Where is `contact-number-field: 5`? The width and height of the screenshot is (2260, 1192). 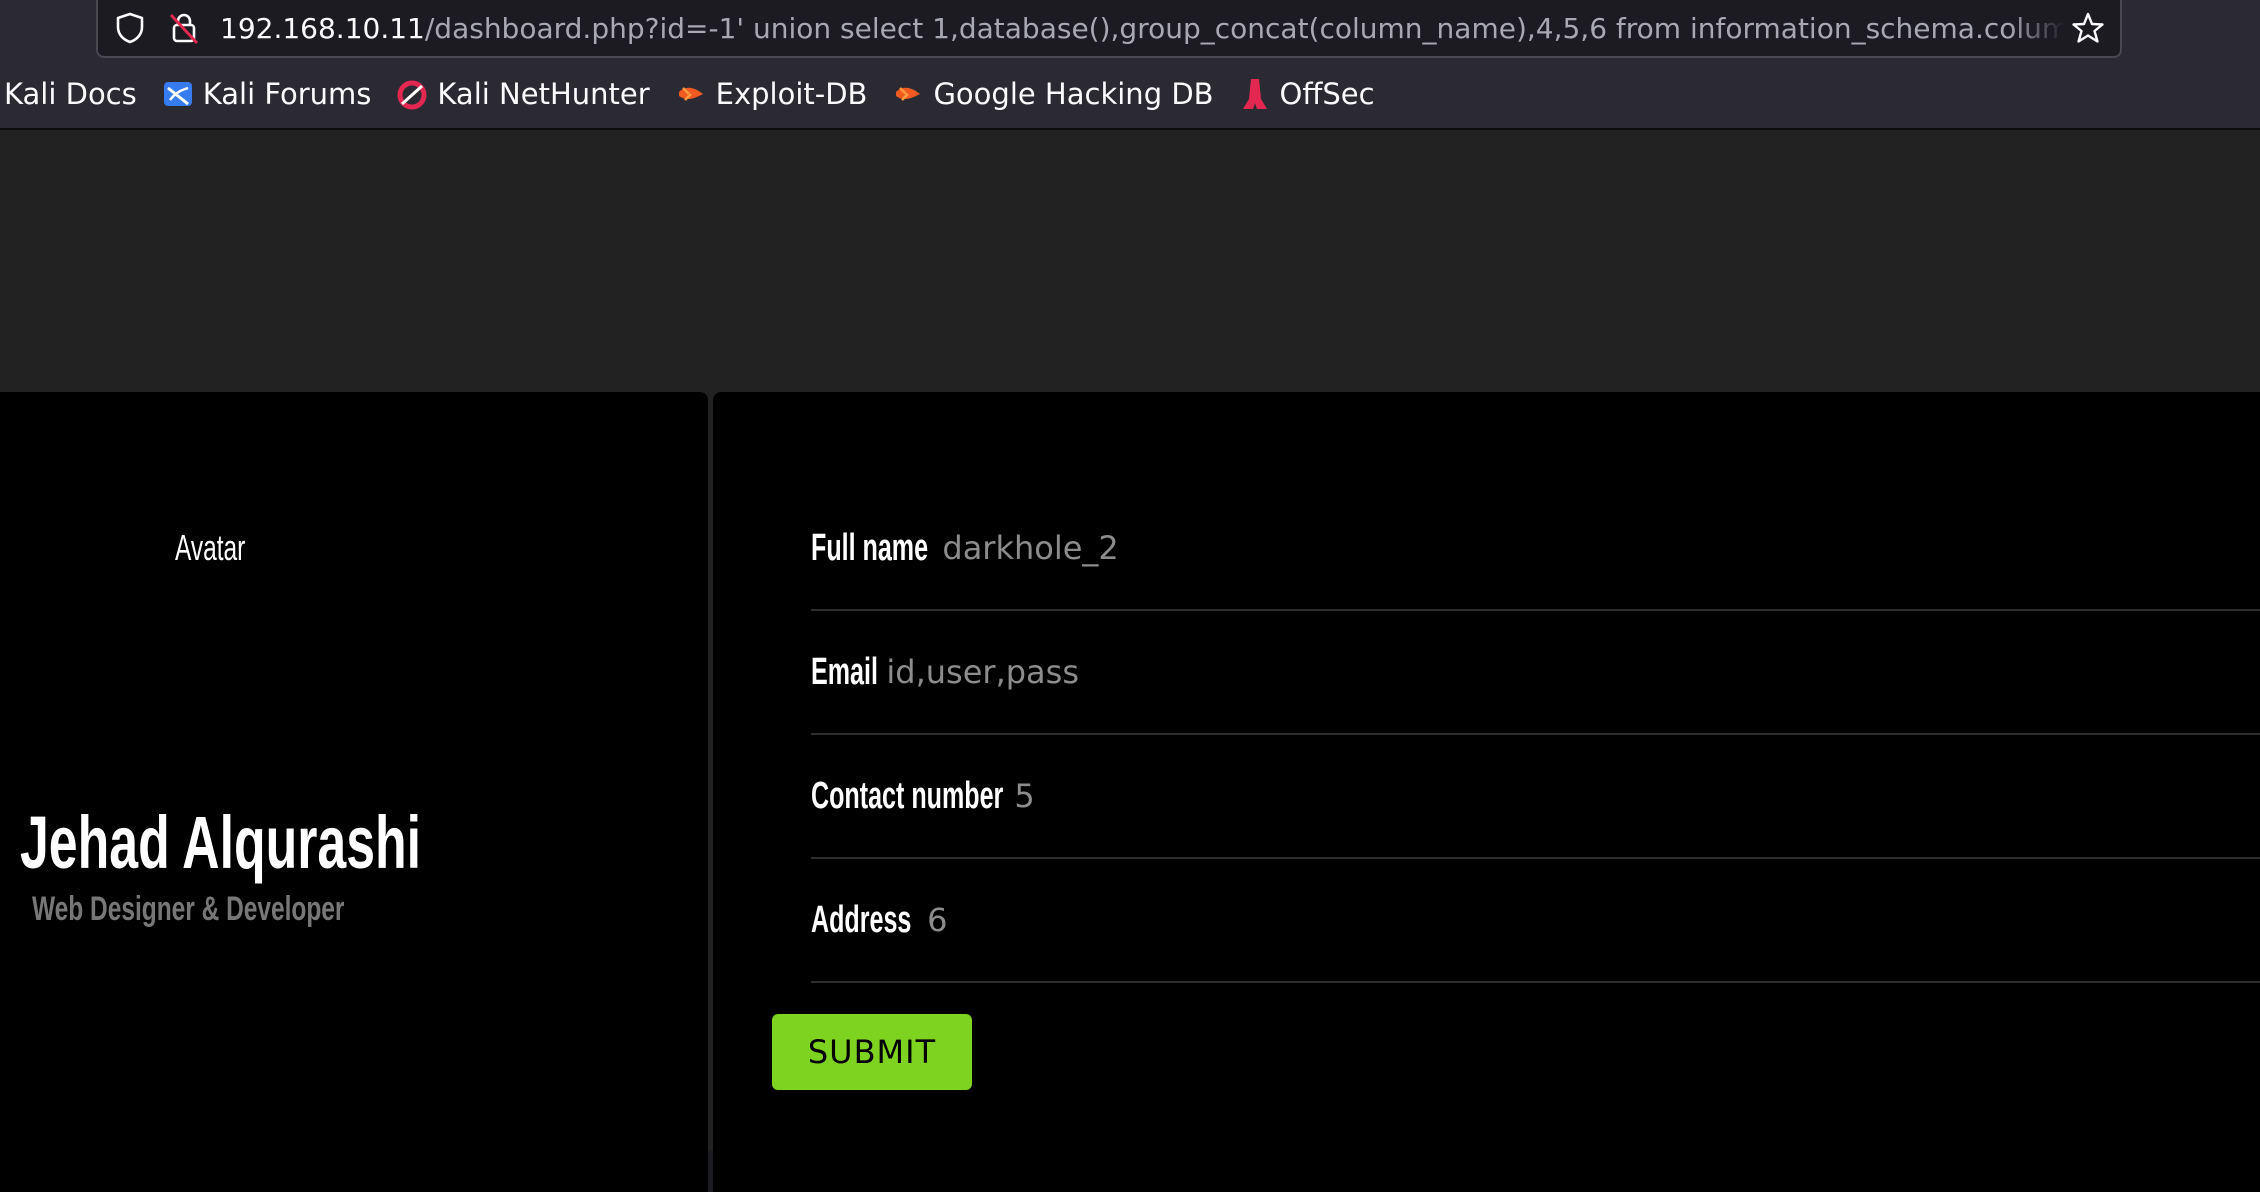 contact-number-field: 5 is located at coordinates (1024, 796).